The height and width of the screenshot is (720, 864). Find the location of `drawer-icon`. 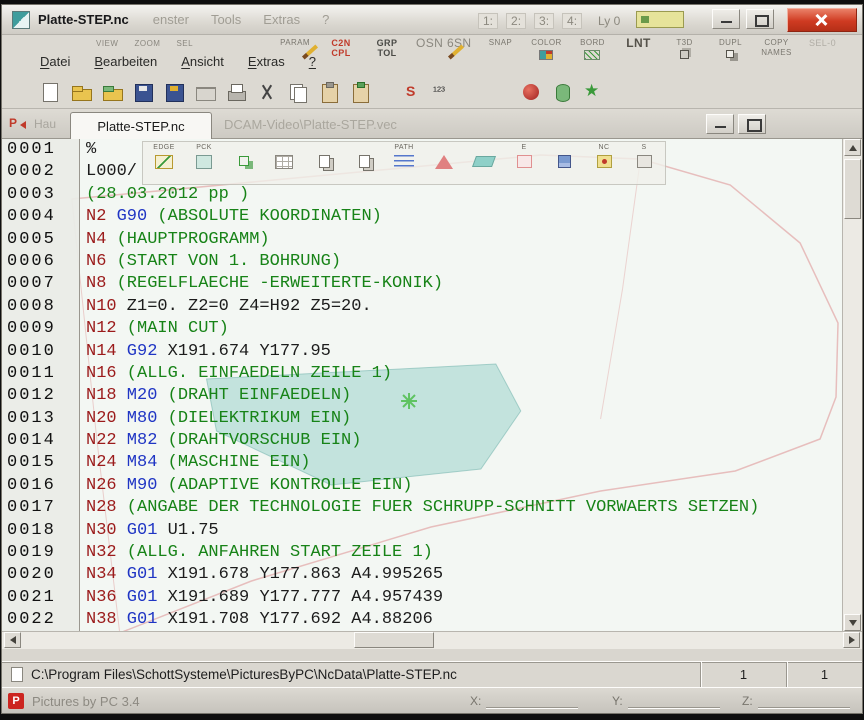

drawer-icon is located at coordinates (205, 92).